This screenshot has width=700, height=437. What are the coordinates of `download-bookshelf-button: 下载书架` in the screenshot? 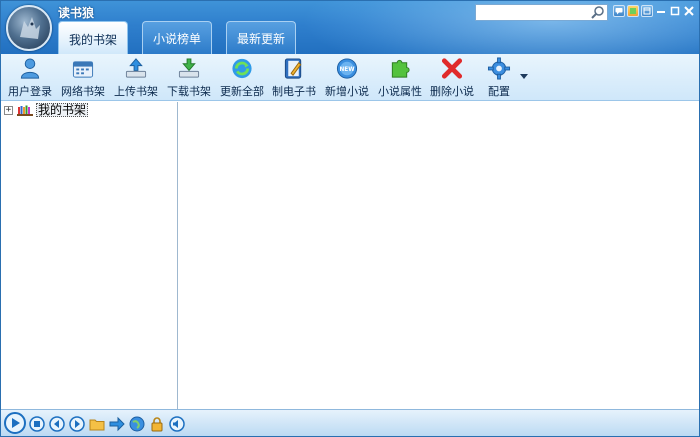 It's located at (189, 78).